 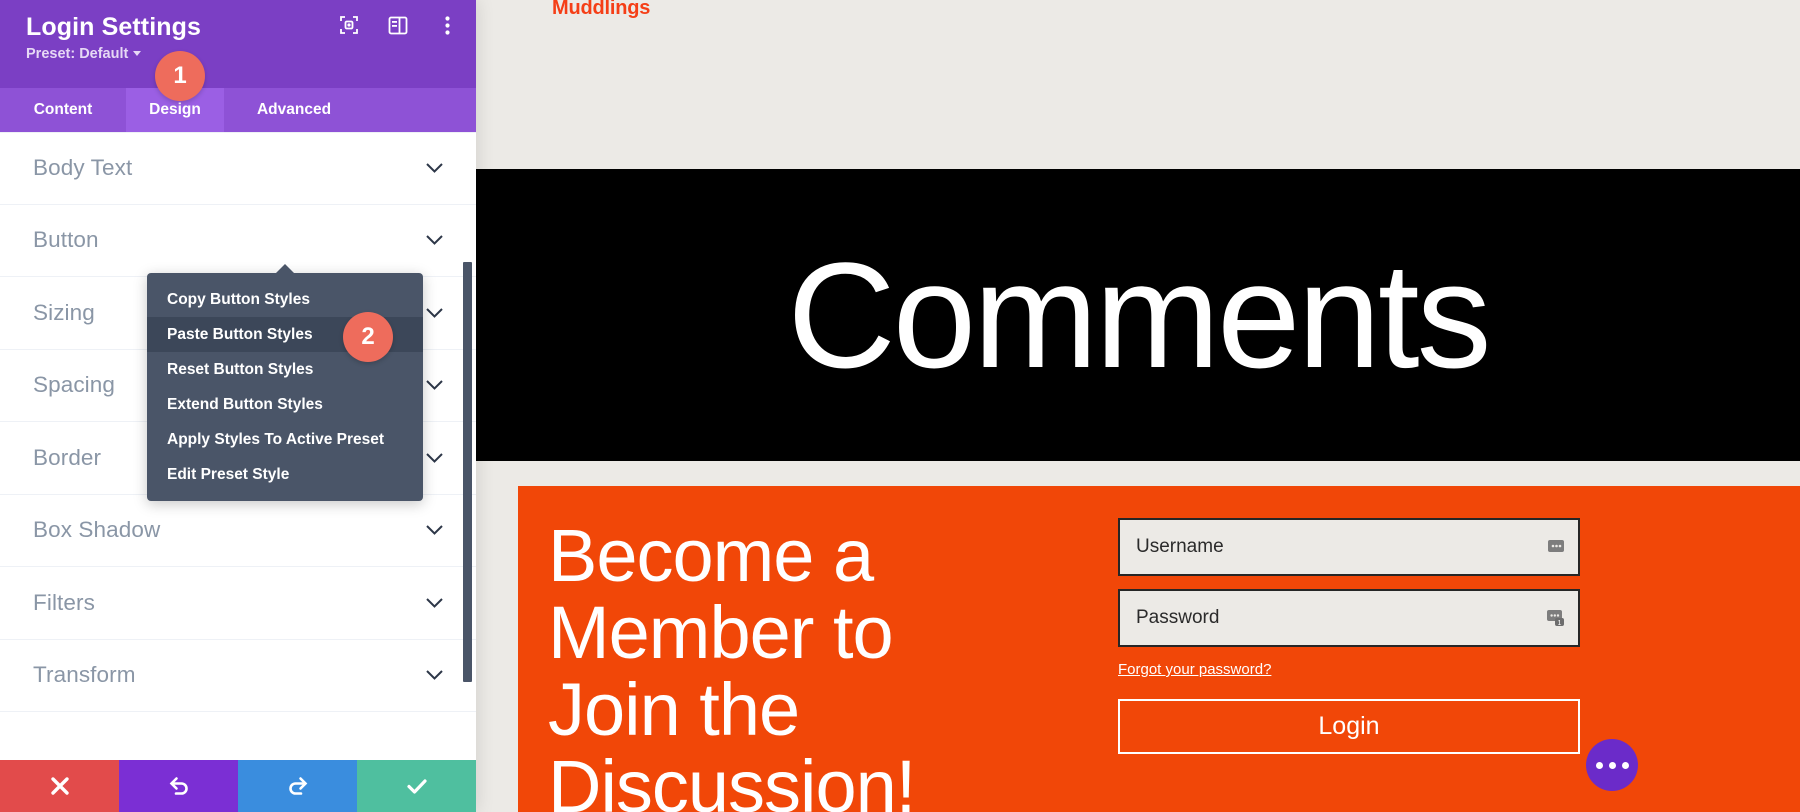 I want to click on focus-icon, so click(x=349, y=25).